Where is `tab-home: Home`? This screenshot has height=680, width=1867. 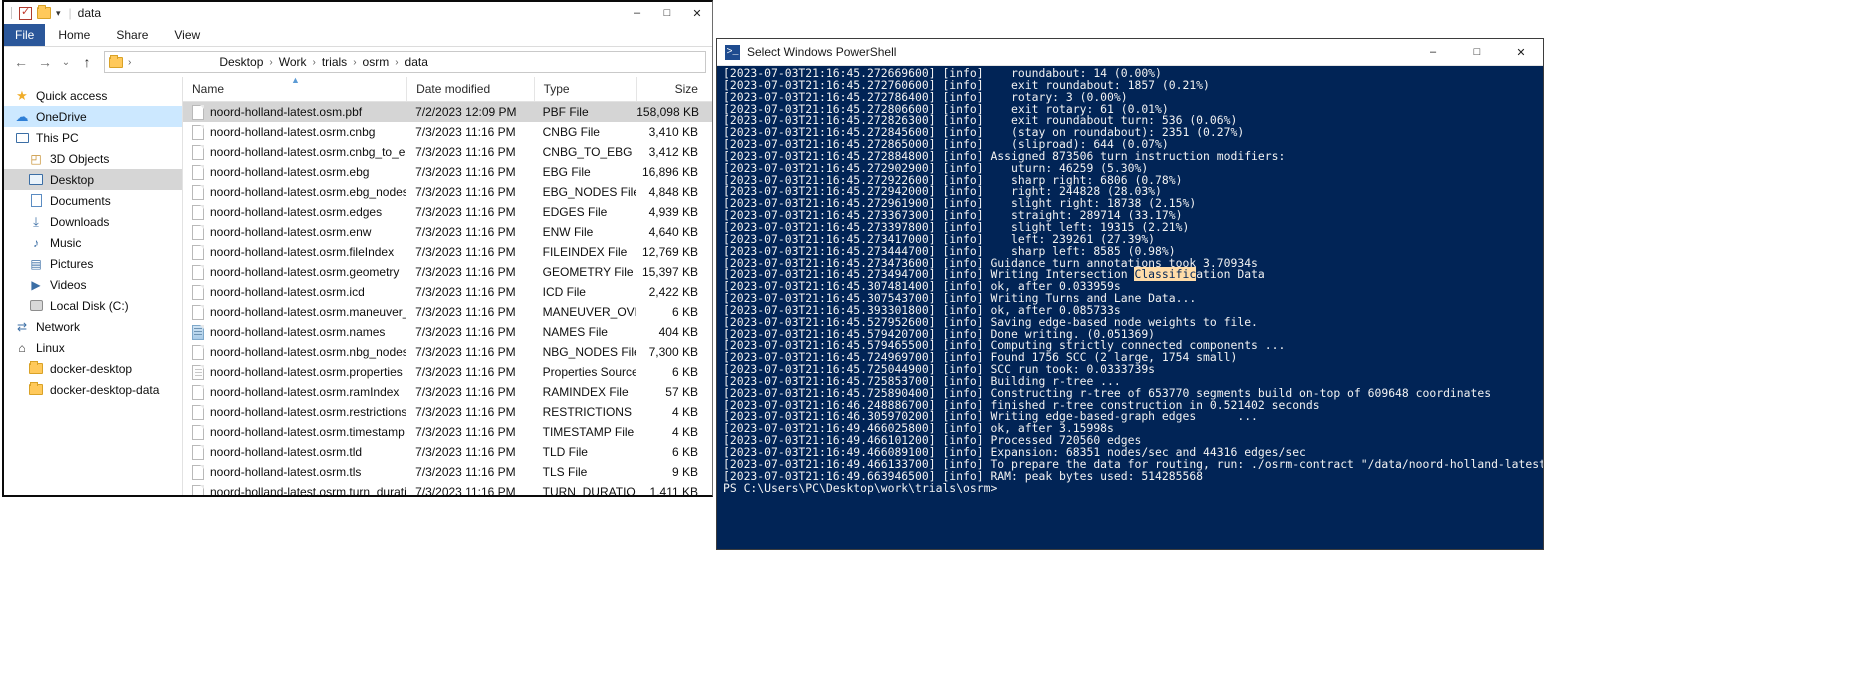 tab-home: Home is located at coordinates (74, 35).